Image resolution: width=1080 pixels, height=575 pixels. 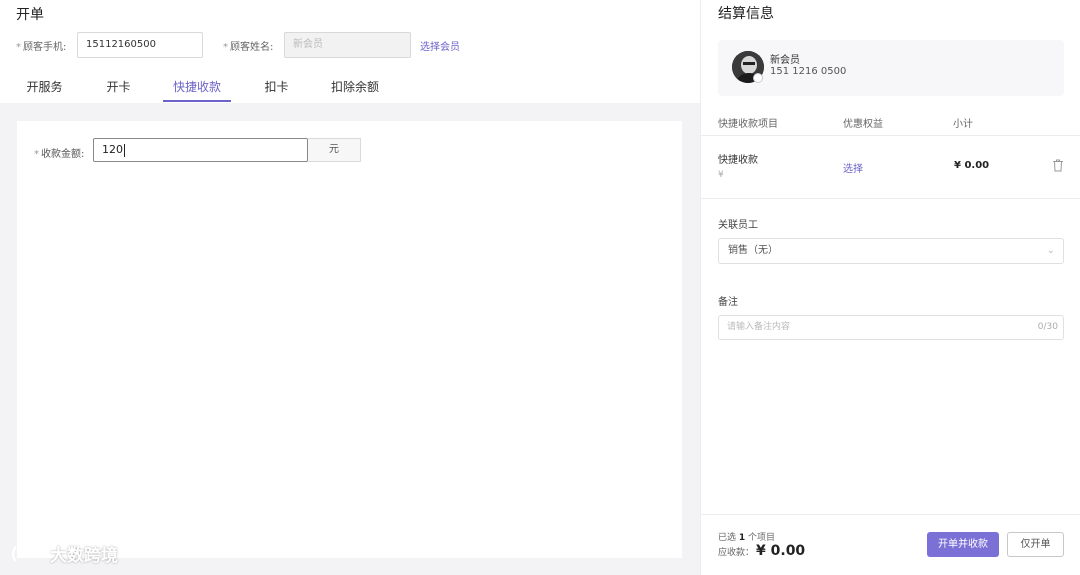 I want to click on tab-quick-pay: 快捷收款, so click(x=197, y=87).